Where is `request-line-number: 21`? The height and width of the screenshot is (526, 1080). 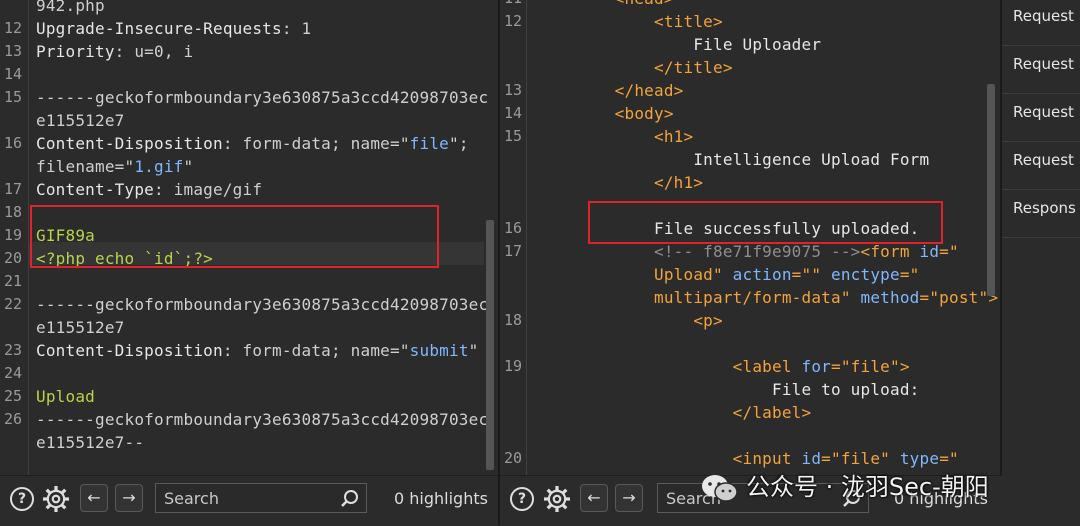 request-line-number: 21 is located at coordinates (12, 281).